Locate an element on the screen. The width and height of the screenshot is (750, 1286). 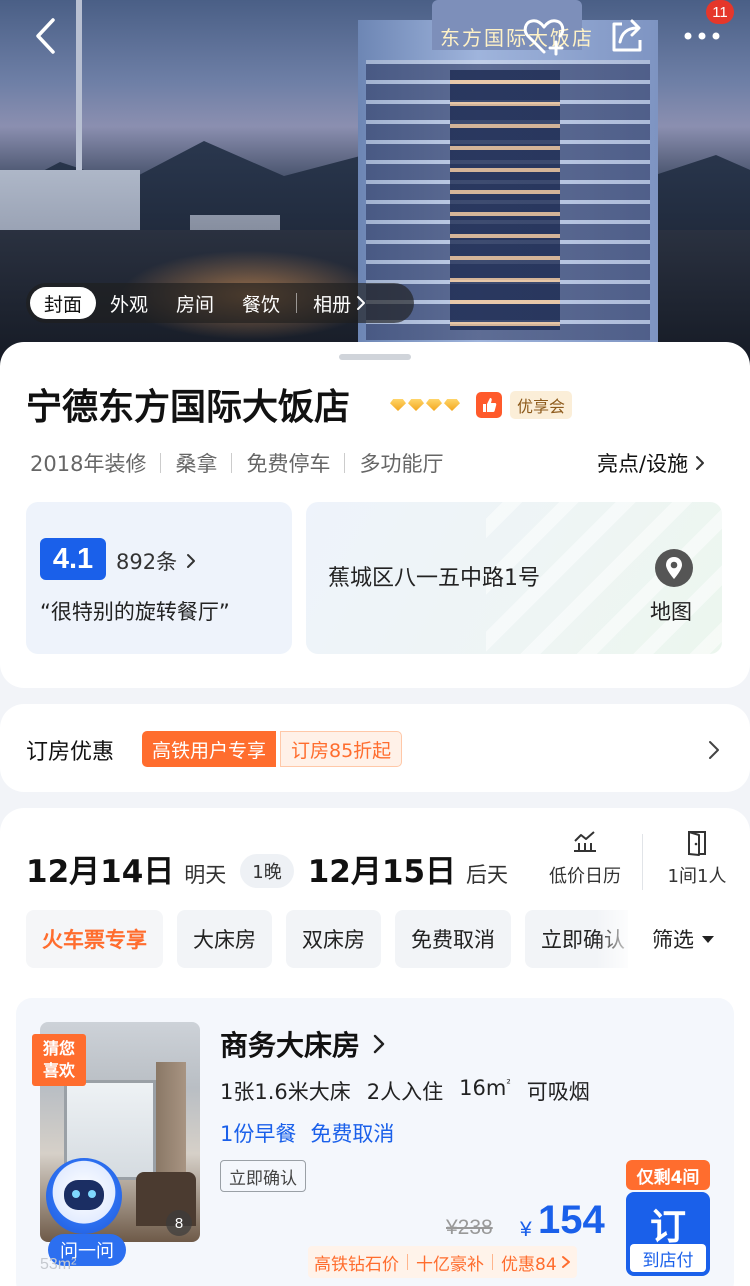
assistant-robot-icon is located at coordinates (84, 1196).